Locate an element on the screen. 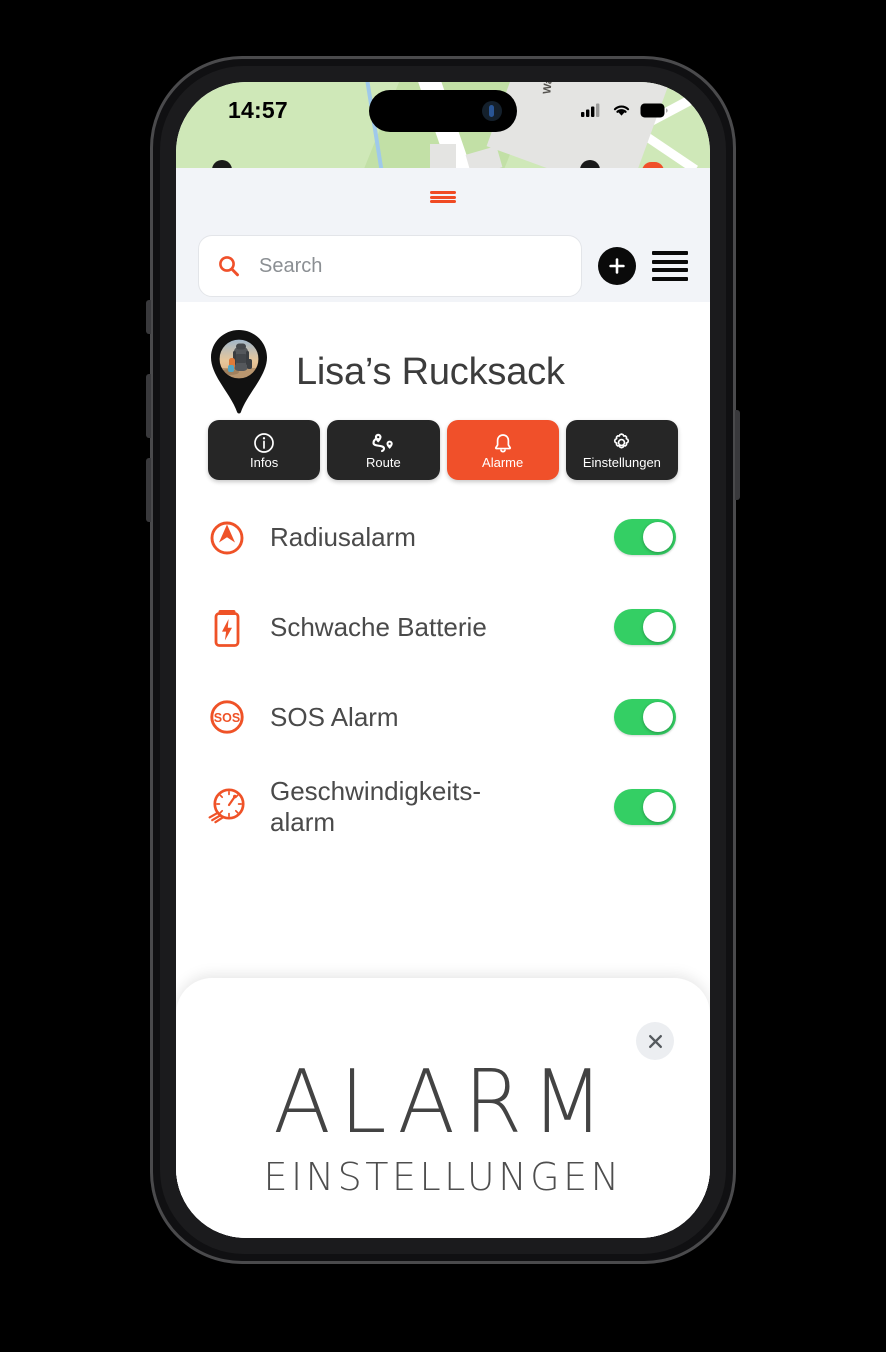 This screenshot has height=1352, width=886. tab-route: Route is located at coordinates (383, 450).